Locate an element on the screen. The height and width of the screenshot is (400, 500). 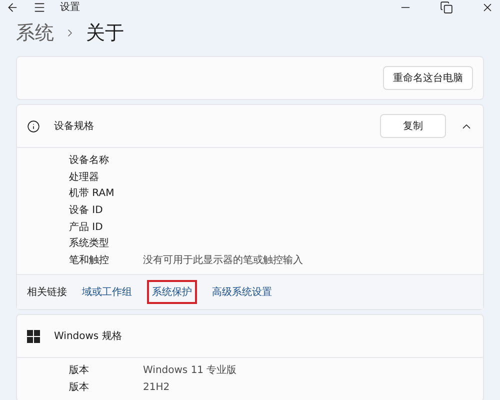
related-links-label: 相关链接 is located at coordinates (47, 293).